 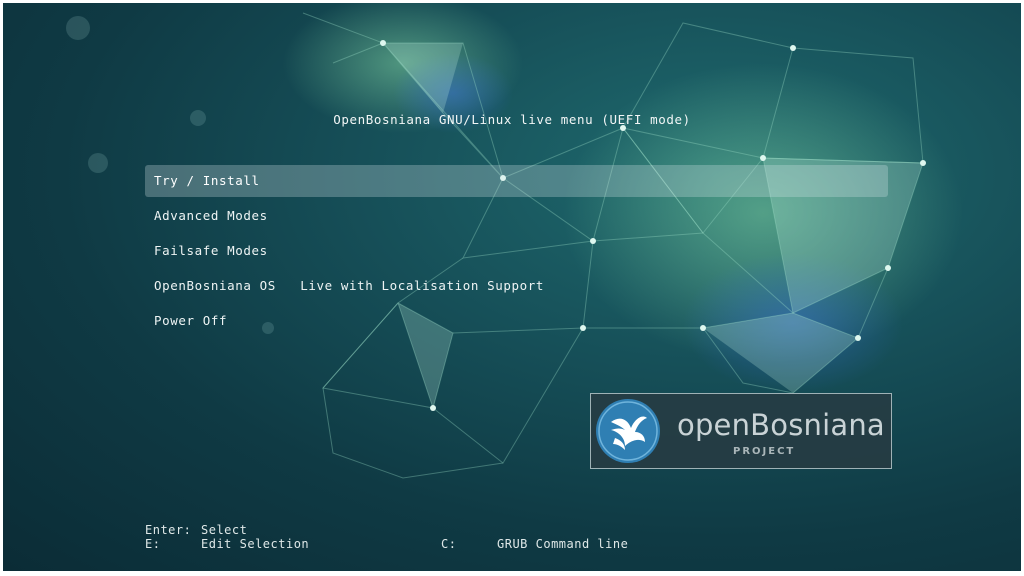 I want to click on openbosniana-logo: openBosniana PROJECT, so click(x=741, y=431).